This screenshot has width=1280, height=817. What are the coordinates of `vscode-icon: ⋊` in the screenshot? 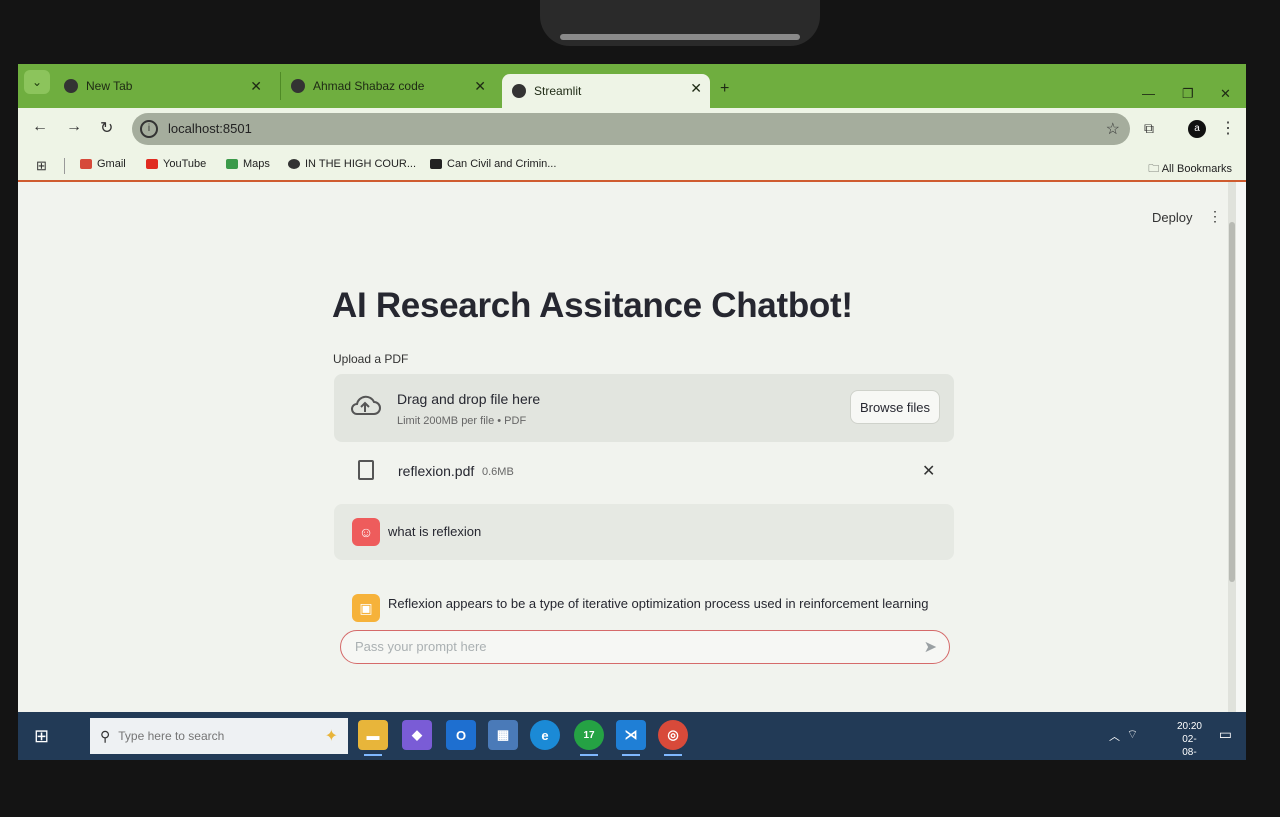 It's located at (631, 738).